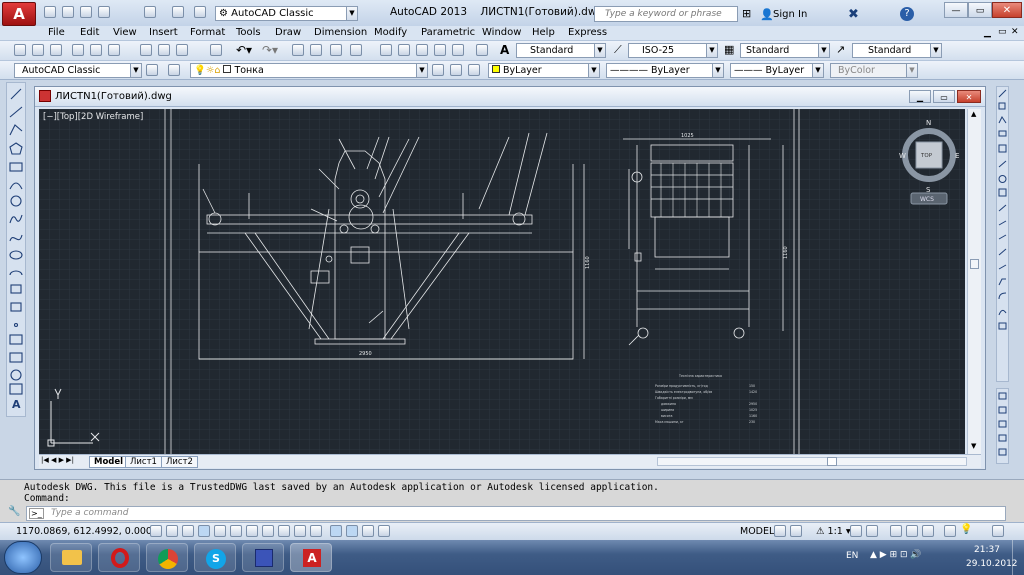 This screenshot has height=575, width=1024. I want to click on cut-icon, so click(146, 50).